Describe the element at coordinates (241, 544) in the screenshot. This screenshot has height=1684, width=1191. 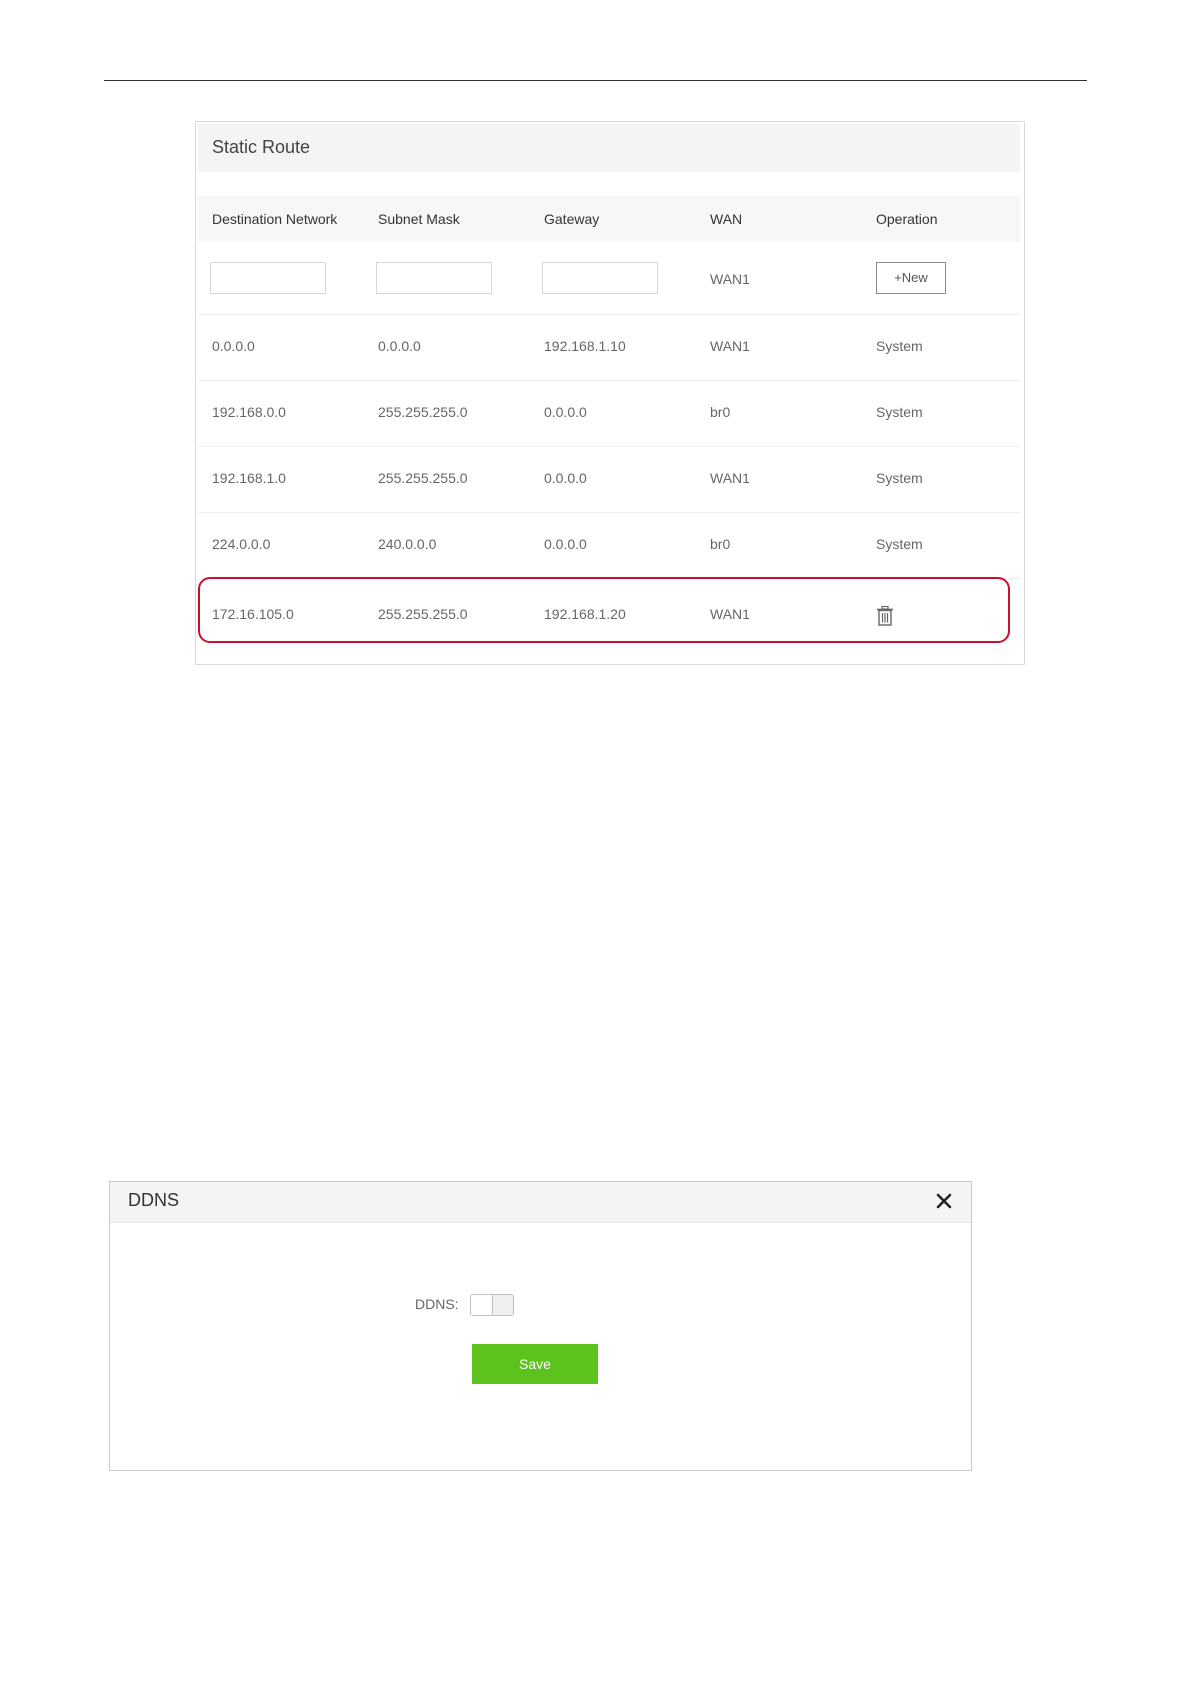
I see `cell-destination: 224.0.0.0` at that location.